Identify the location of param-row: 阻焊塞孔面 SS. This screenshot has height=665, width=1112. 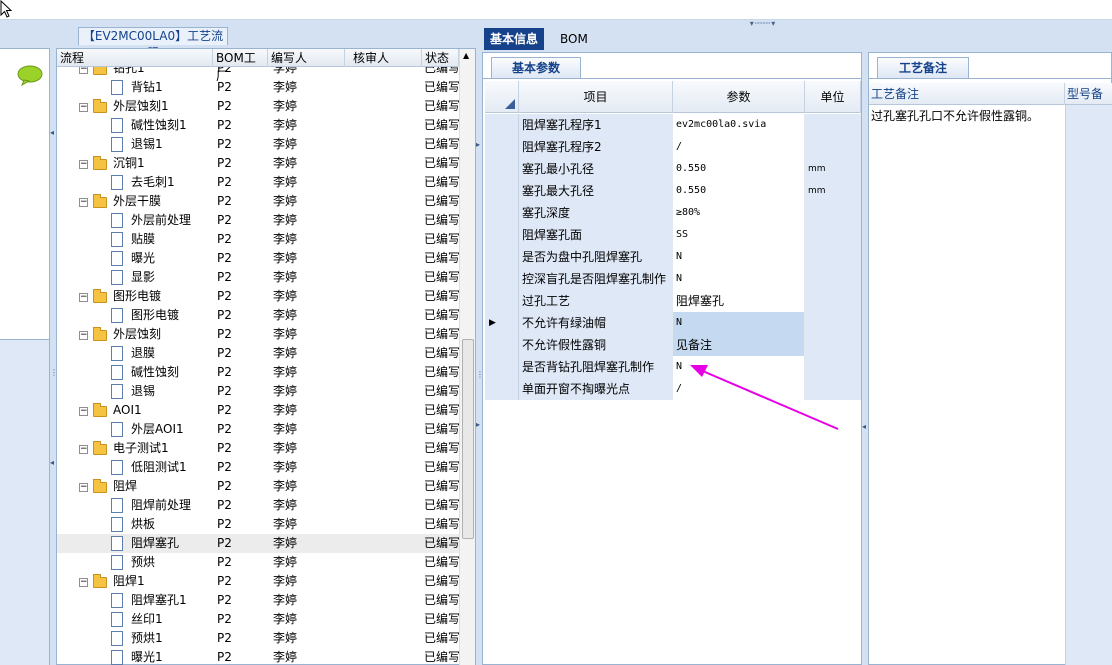
(673, 235).